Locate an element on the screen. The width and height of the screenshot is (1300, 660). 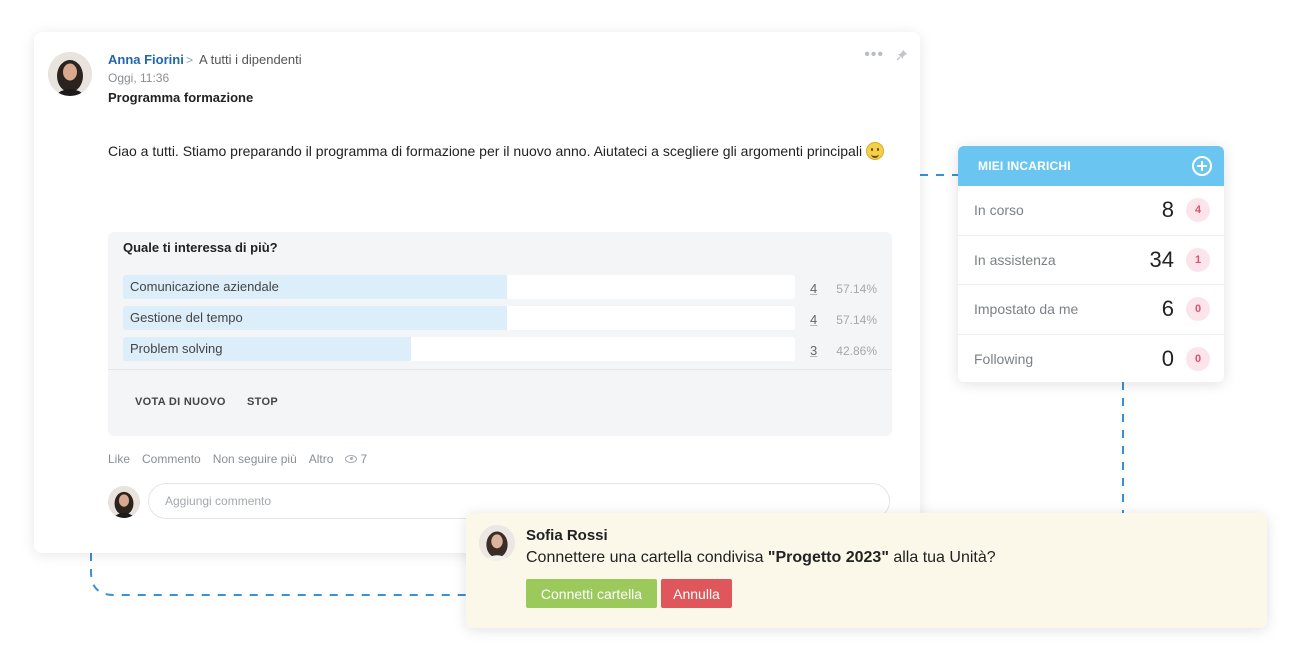
current-user-avatar is located at coordinates (124, 502).